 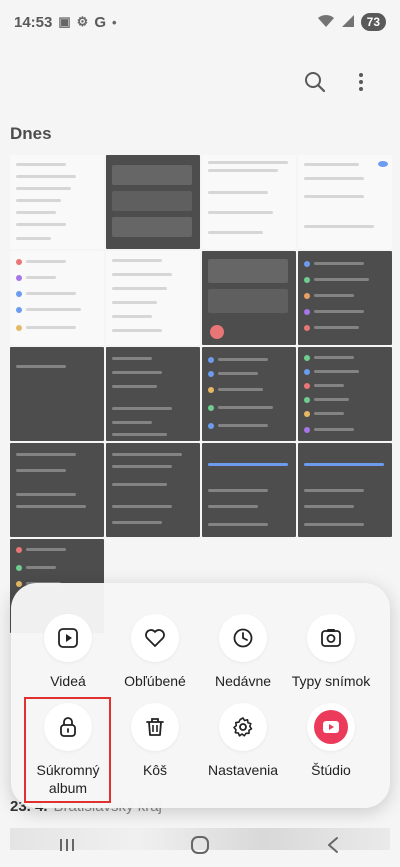 I want to click on back-button, so click(x=333, y=845).